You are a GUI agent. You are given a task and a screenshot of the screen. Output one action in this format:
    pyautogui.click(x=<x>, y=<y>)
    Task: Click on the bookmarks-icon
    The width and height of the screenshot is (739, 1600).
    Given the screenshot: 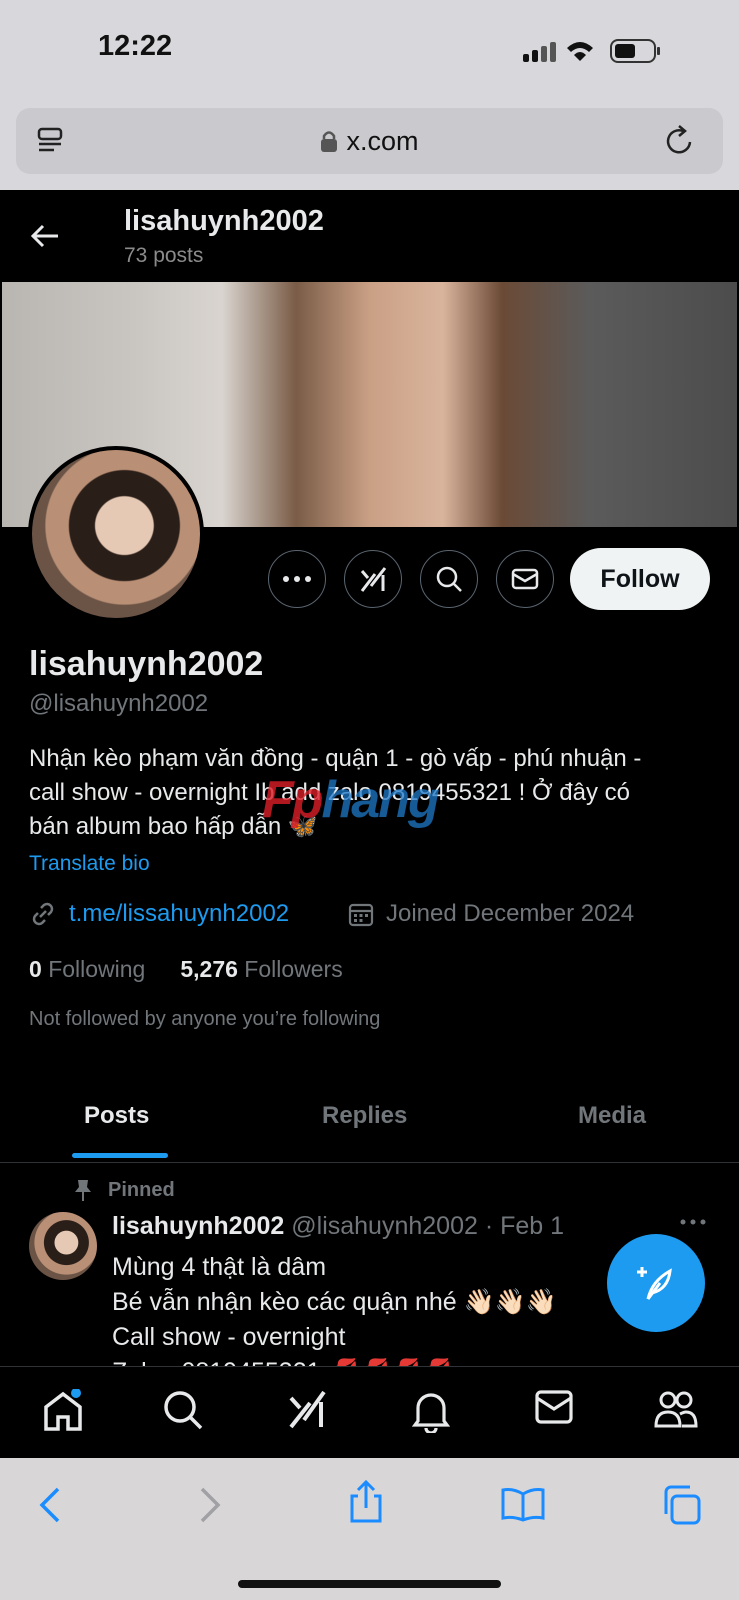 What is the action you would take?
    pyautogui.click(x=523, y=1504)
    